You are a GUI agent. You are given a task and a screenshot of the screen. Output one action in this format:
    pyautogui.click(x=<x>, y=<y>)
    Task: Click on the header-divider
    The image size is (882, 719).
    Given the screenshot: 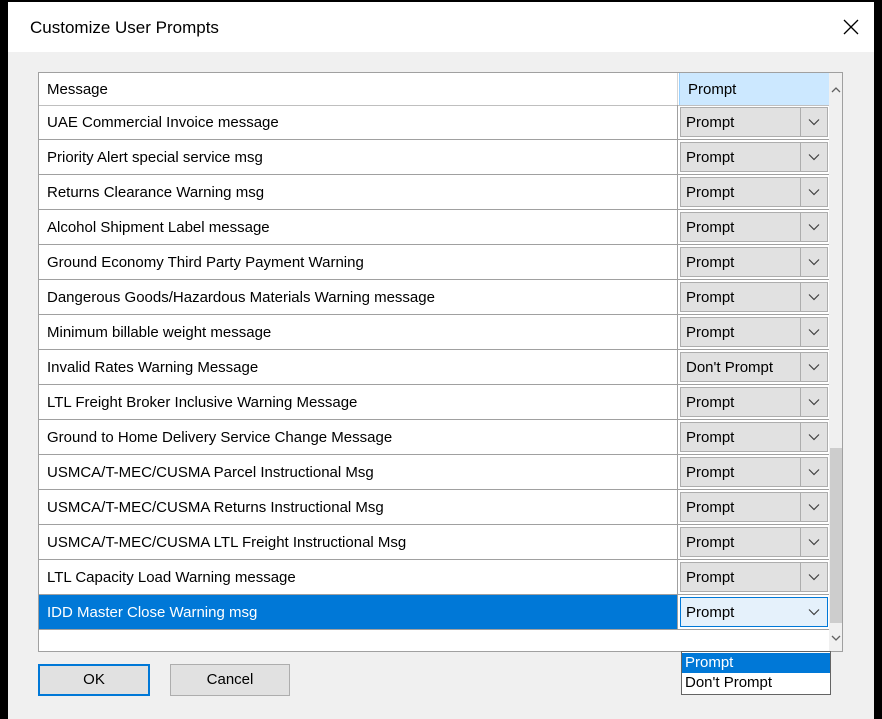 What is the action you would take?
    pyautogui.click(x=677, y=89)
    